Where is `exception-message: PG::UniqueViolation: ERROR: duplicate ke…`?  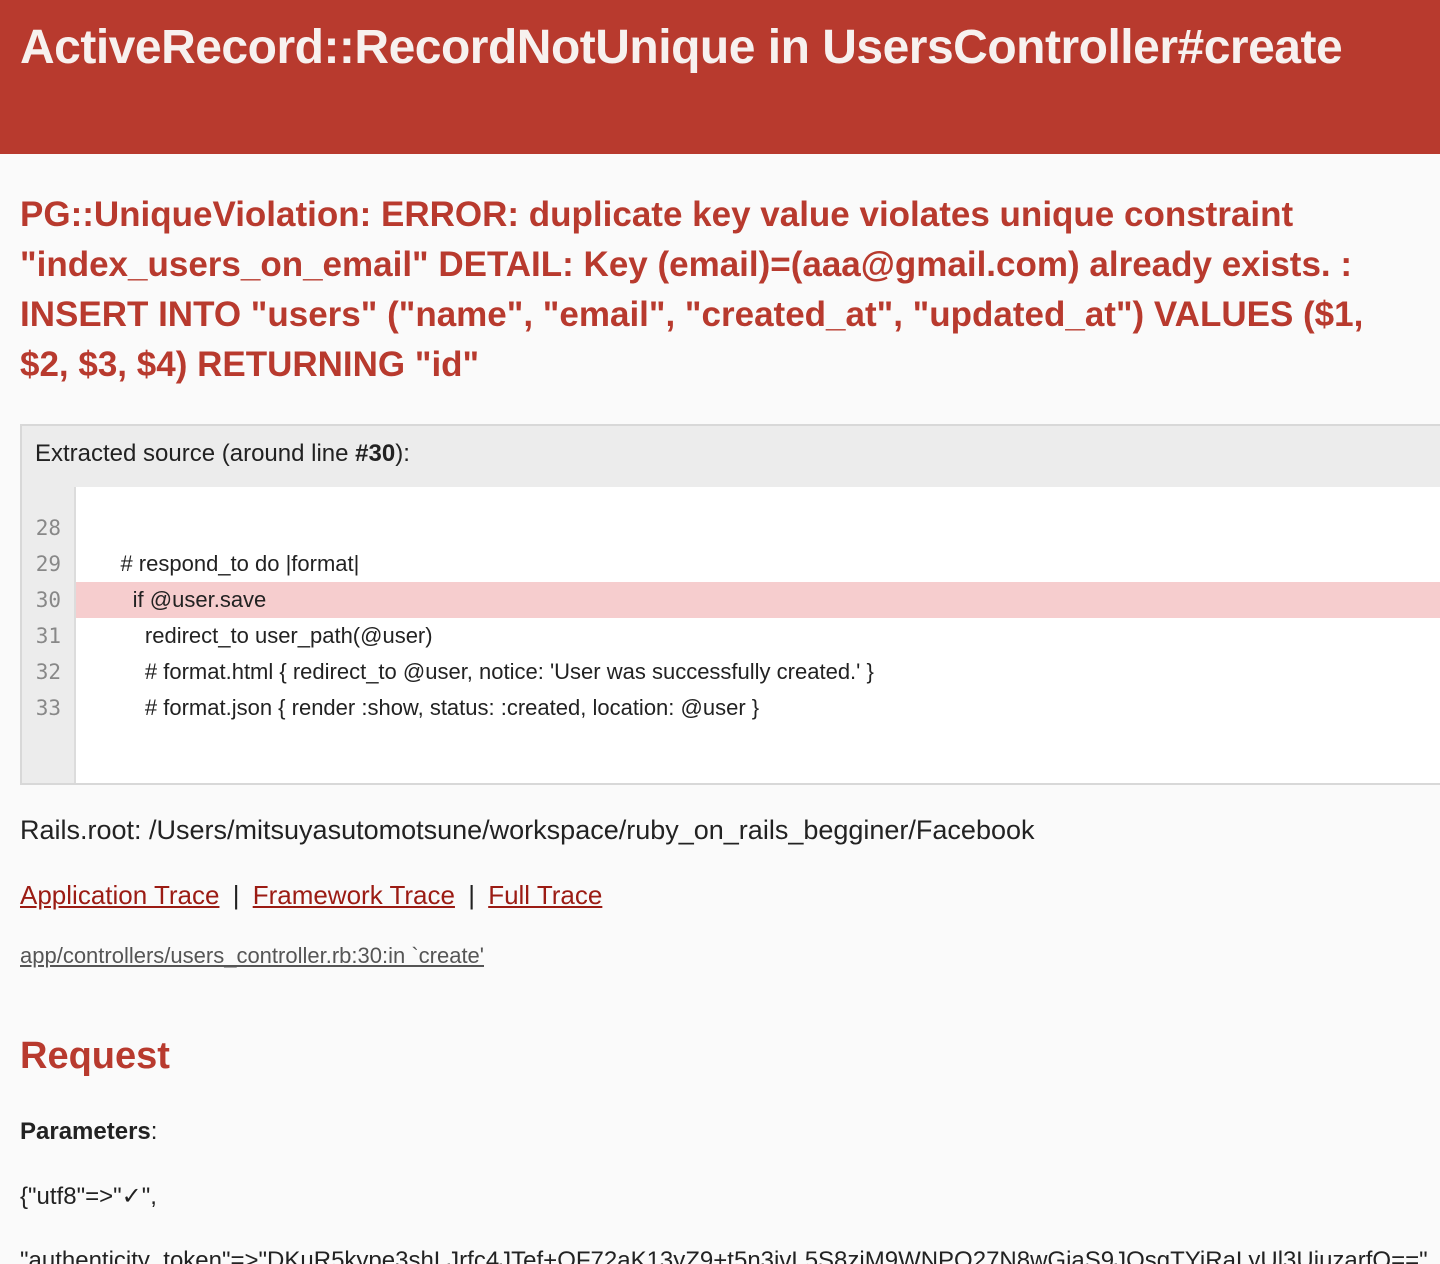 exception-message: PG::UniqueViolation: ERROR: duplicate ke… is located at coordinates (692, 289).